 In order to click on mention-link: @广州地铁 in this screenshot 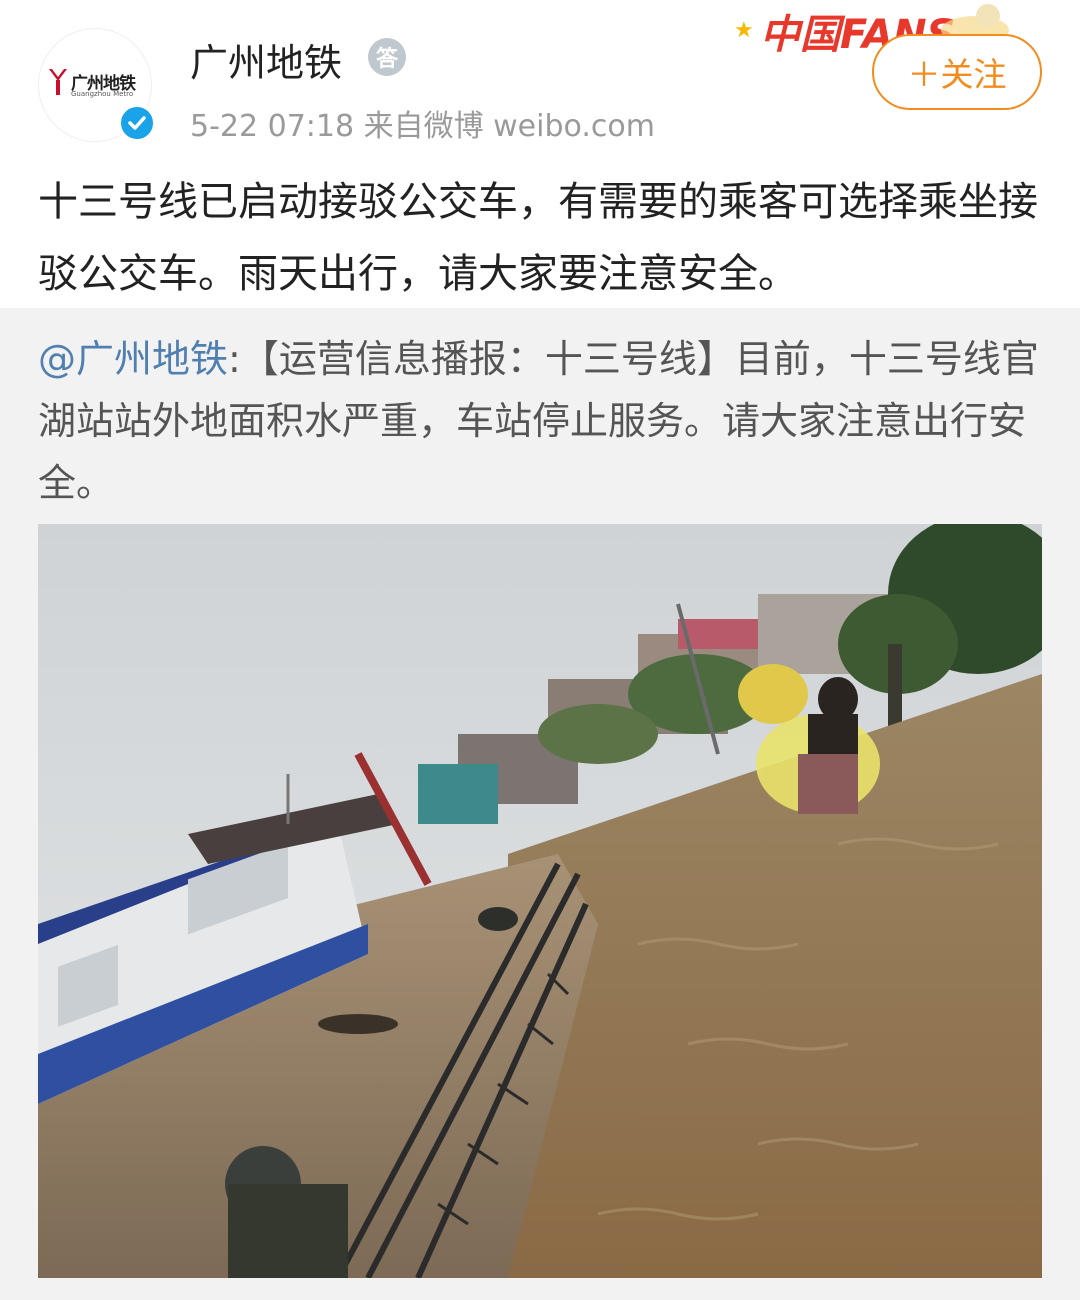, I will do `click(133, 359)`.